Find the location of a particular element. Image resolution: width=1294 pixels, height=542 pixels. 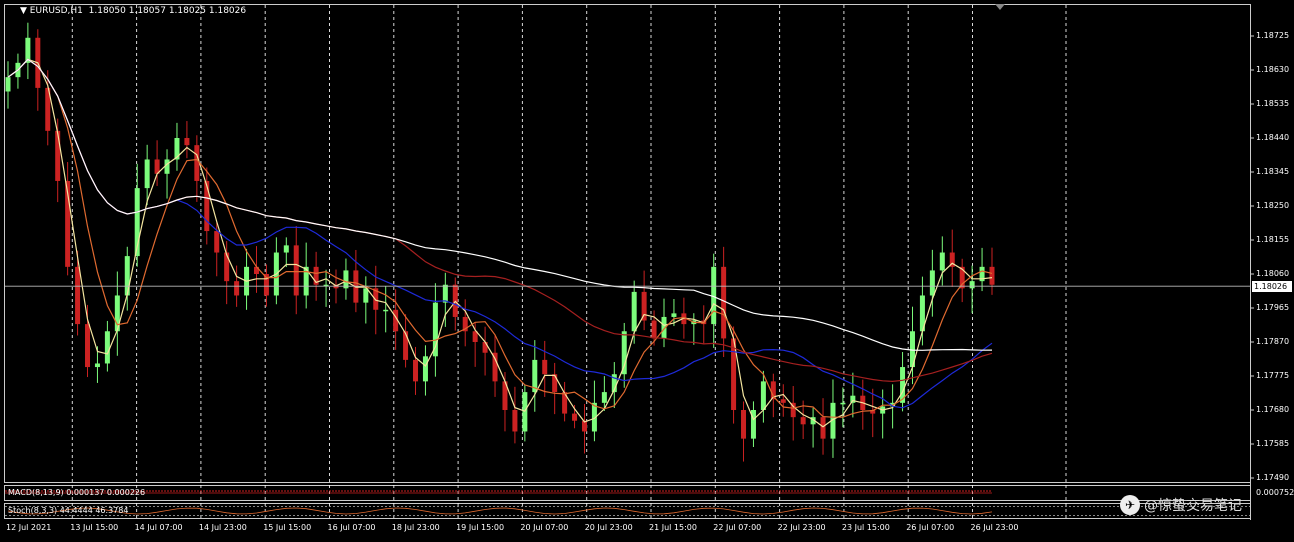

time-axis-label: 16 Jul 07:00 is located at coordinates (351, 527).